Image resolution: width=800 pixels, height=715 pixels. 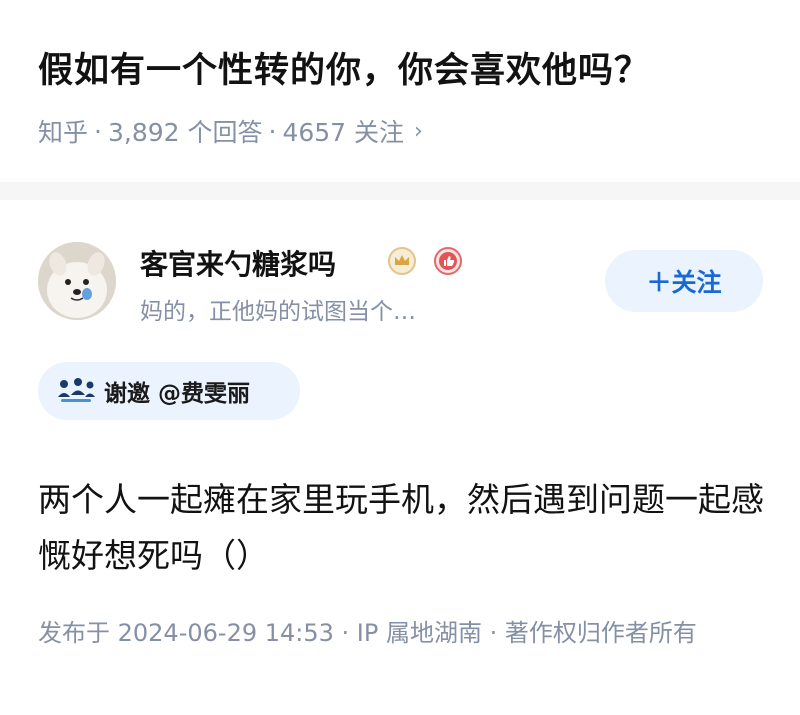 What do you see at coordinates (343, 132) in the screenshot?
I see `follower-count: 4657 关注` at bounding box center [343, 132].